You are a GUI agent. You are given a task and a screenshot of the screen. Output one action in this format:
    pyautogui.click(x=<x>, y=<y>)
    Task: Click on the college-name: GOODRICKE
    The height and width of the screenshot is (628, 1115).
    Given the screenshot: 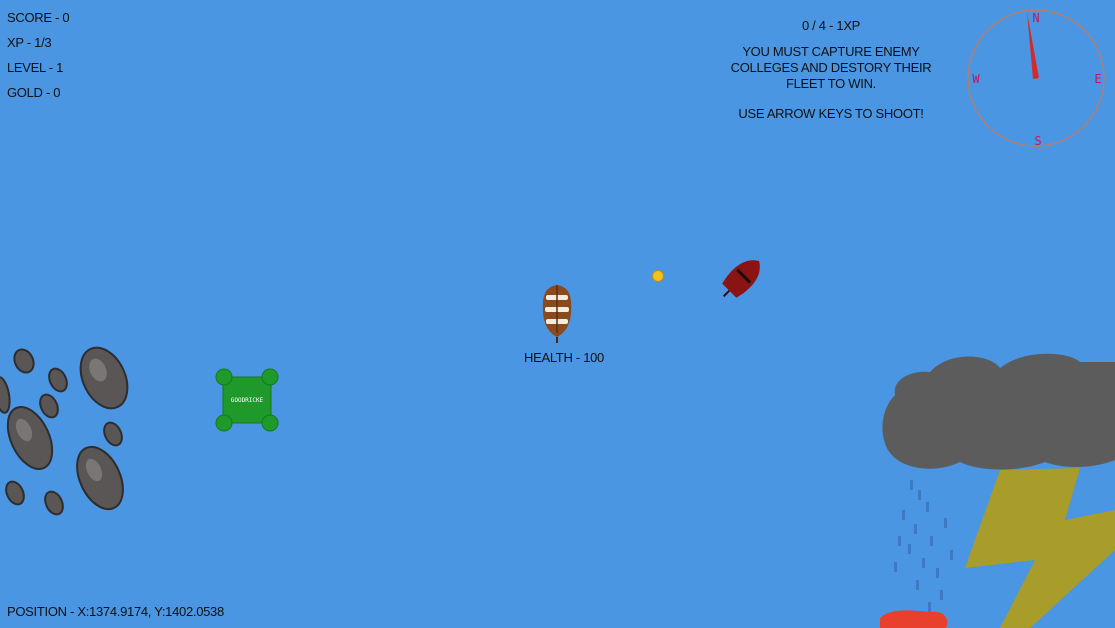 What is the action you would take?
    pyautogui.click(x=247, y=400)
    